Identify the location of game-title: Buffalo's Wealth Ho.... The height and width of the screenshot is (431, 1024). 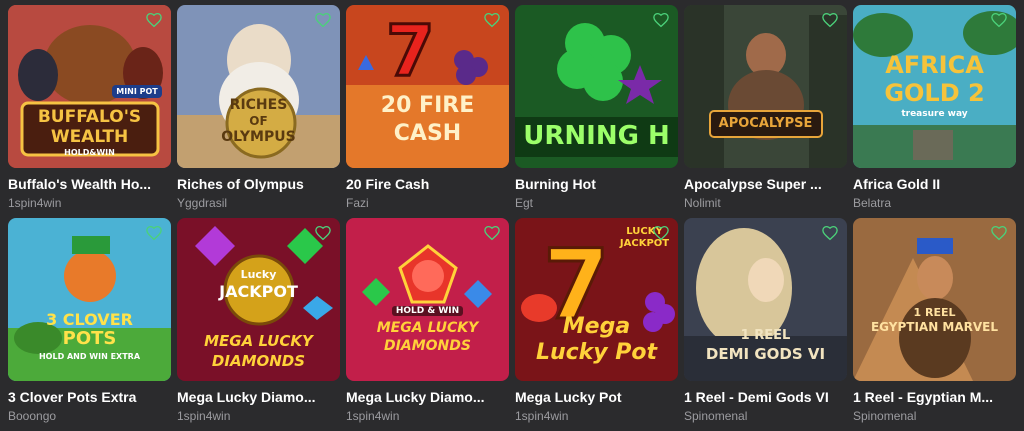
(89, 184).